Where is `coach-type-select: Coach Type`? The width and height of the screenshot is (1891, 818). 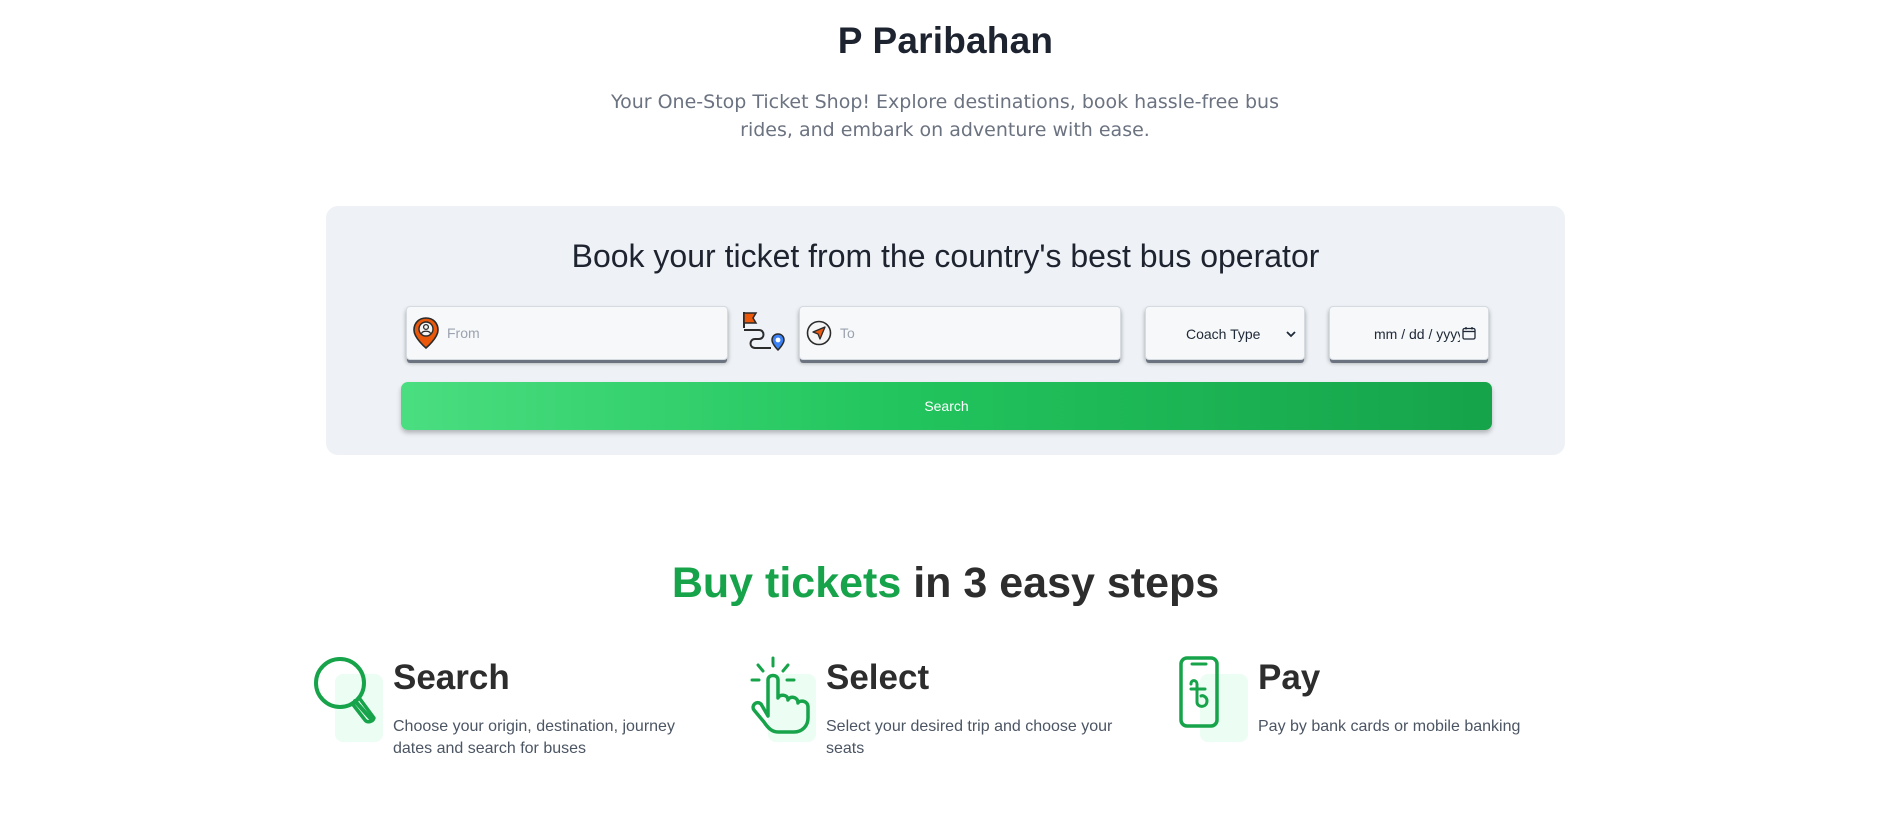 coach-type-select: Coach Type is located at coordinates (1225, 333).